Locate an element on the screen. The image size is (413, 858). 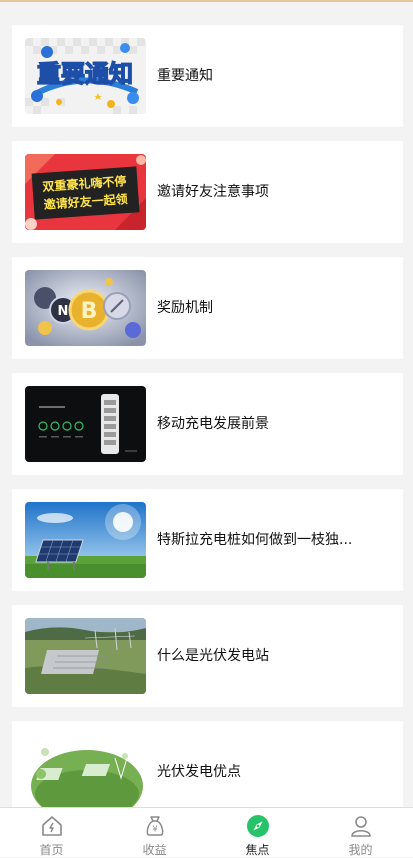
article-card-notice: 重要通知 重要通知 is located at coordinates (207, 76).